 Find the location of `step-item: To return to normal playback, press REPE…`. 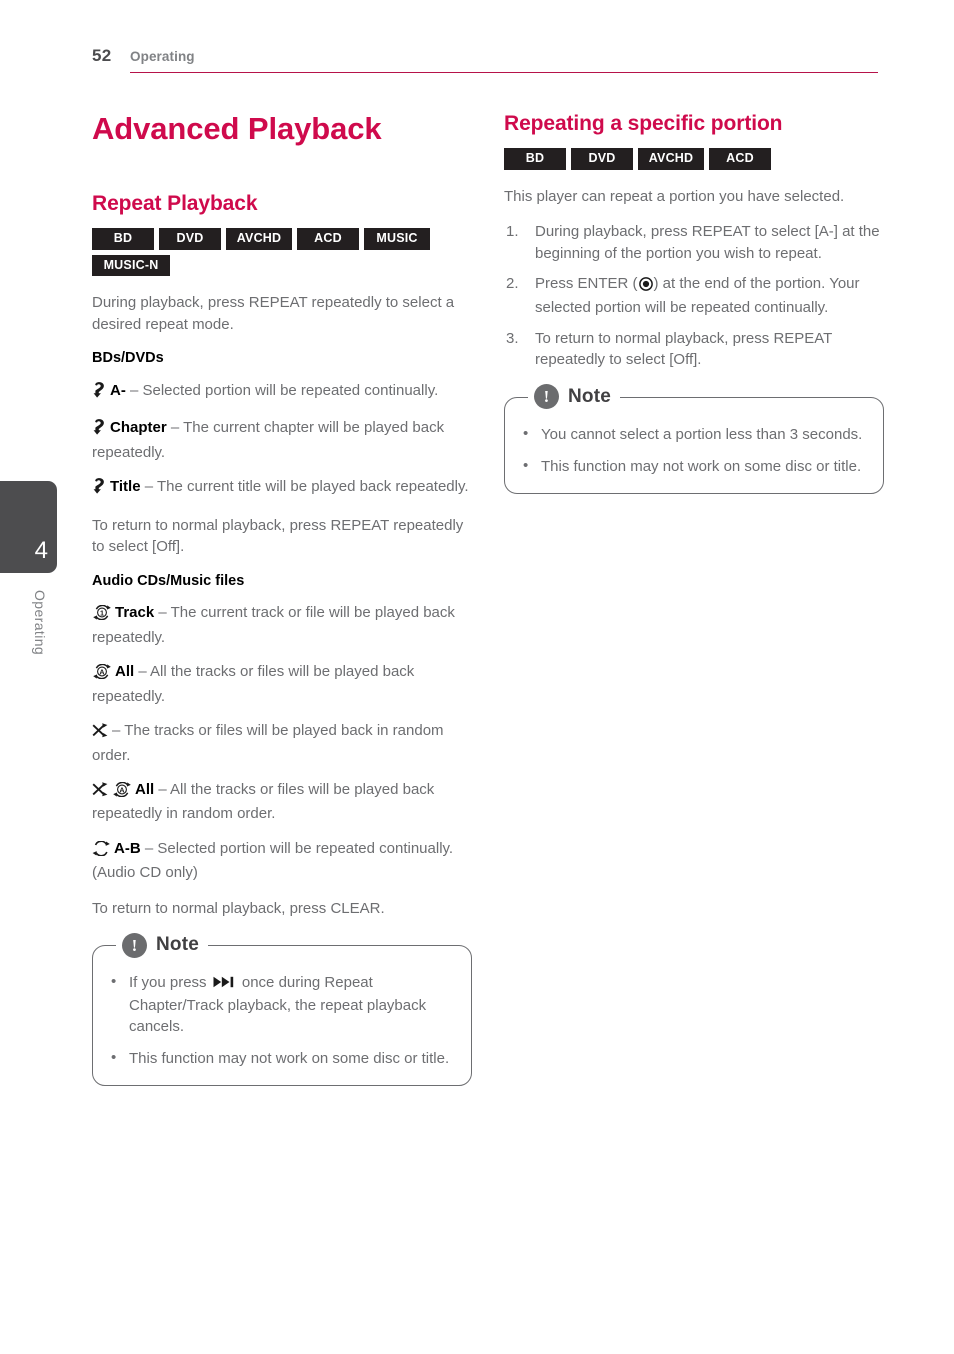

step-item: To return to normal playback, press REPE… is located at coordinates (694, 349).